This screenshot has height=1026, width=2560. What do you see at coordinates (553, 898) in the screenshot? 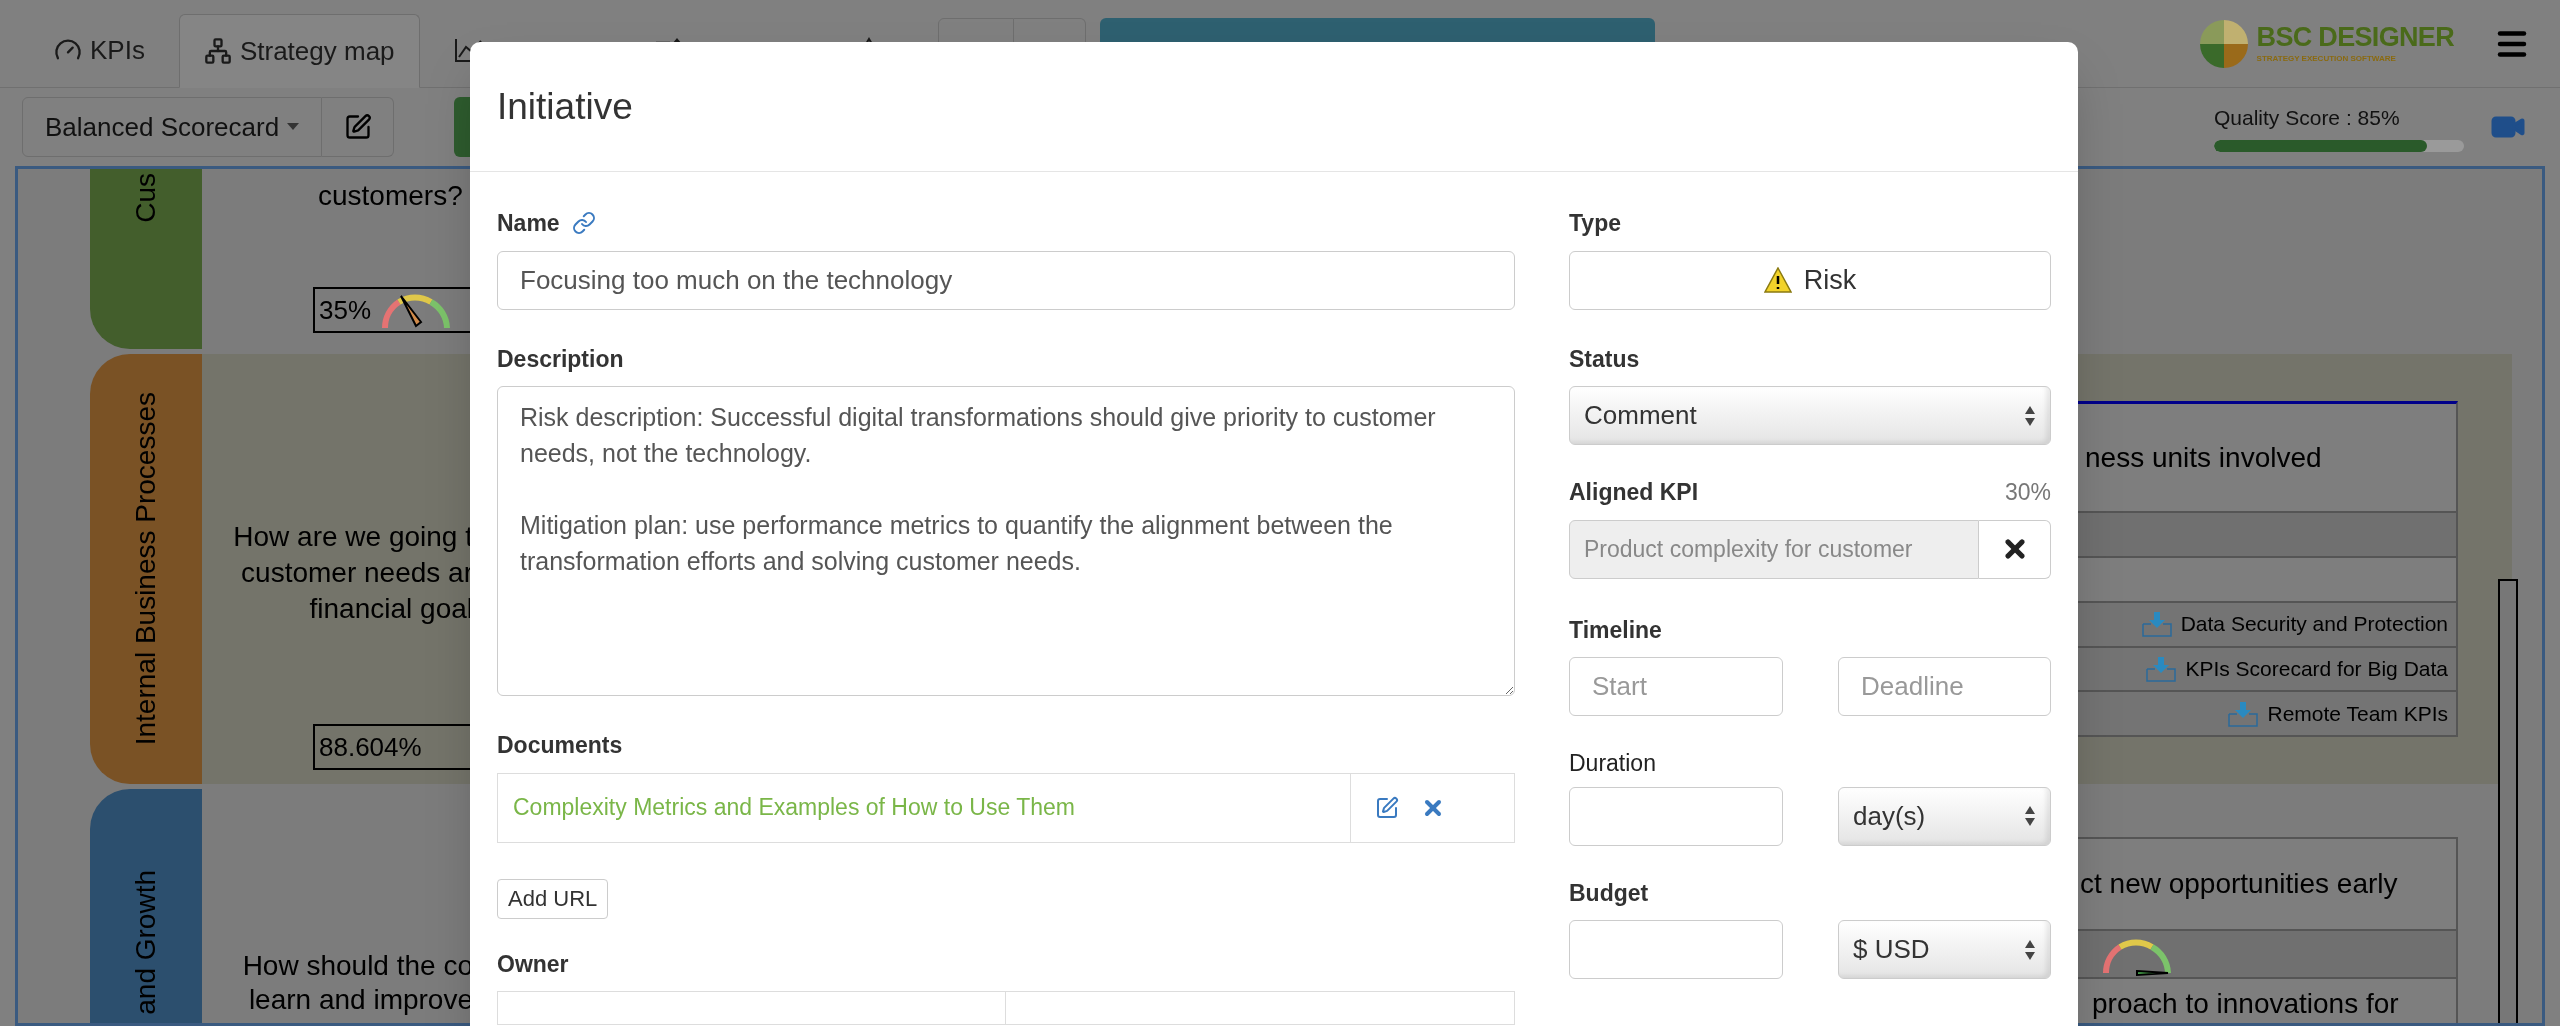
I see `add-url-button: Add URL` at bounding box center [553, 898].